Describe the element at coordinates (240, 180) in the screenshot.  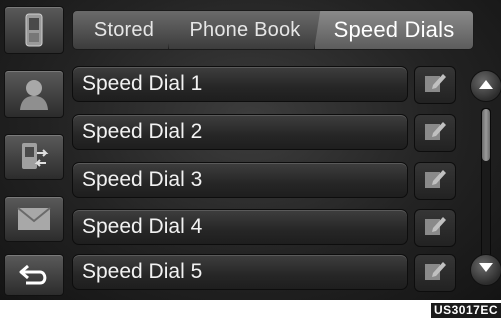
I see `speed-dial-row-3: Speed Dial 3` at that location.